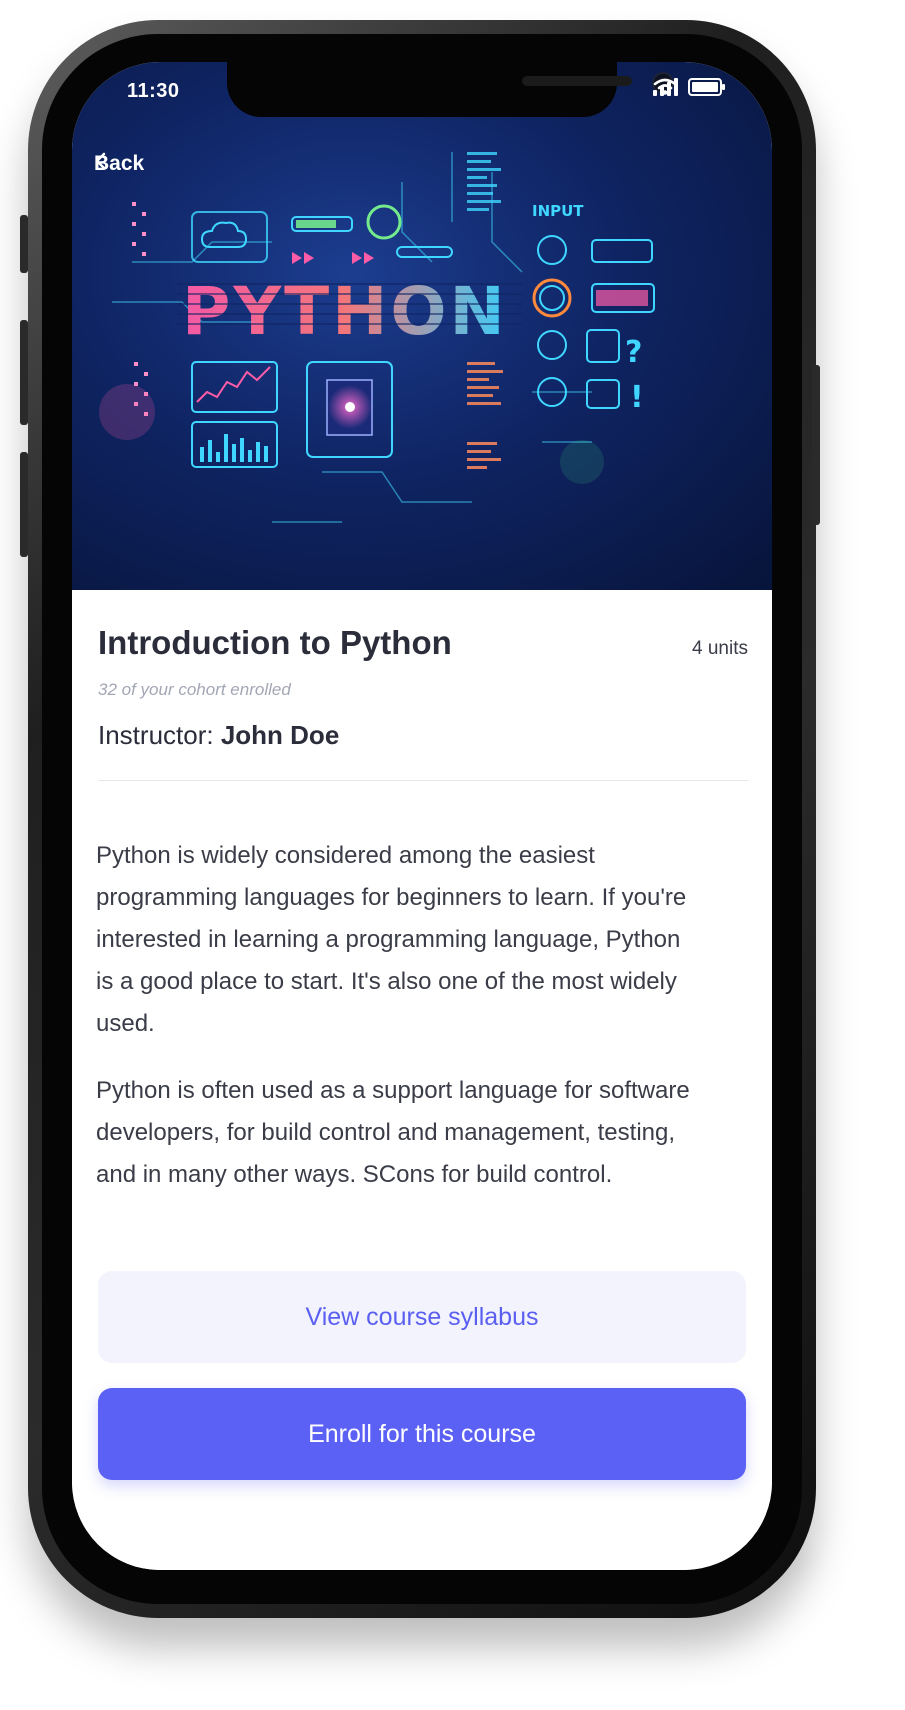  Describe the element at coordinates (194, 689) in the screenshot. I see `cohort-enrolled-note: 32 of your cohort enrolled` at that location.